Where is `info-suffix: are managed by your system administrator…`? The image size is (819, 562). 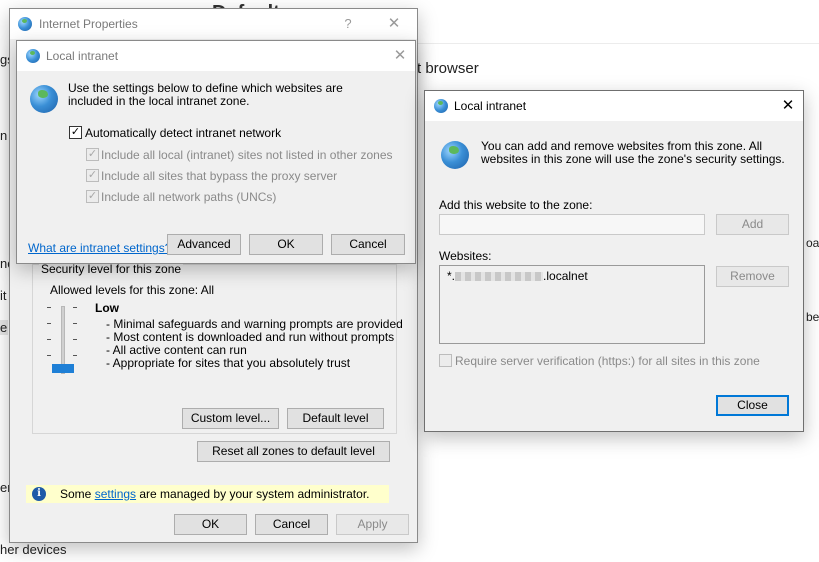
info-suffix: are managed by your system administrator… is located at coordinates (253, 494).